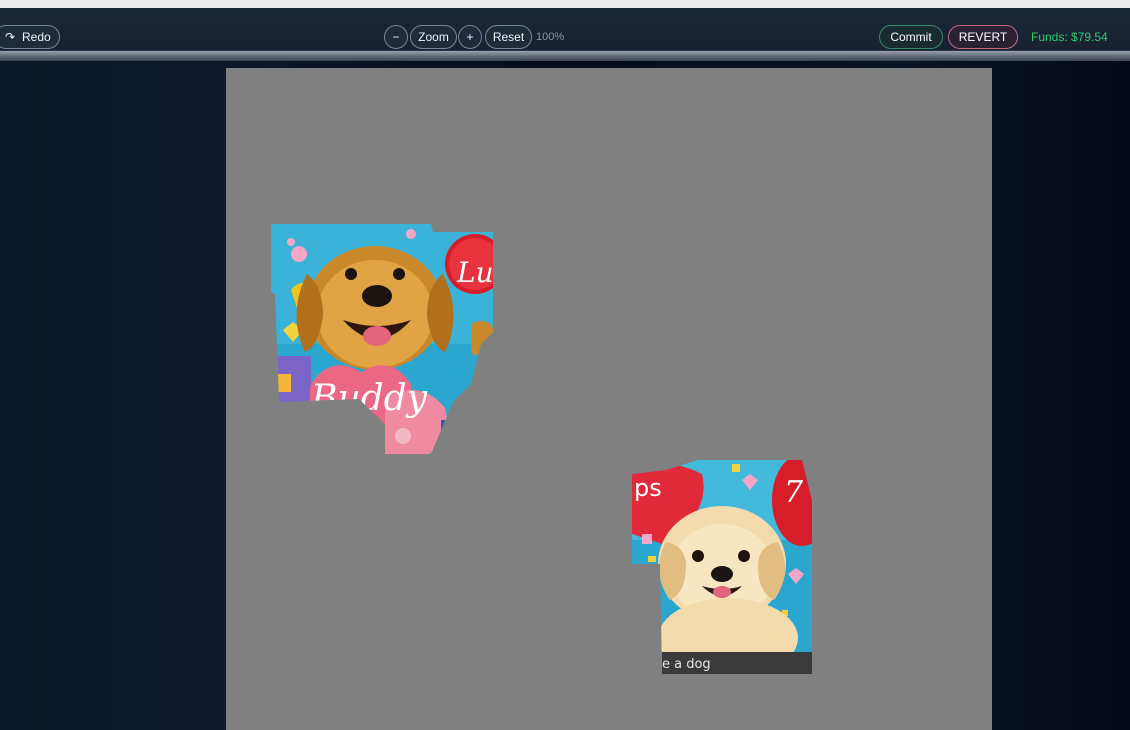  What do you see at coordinates (369, 398) in the screenshot?
I see `piece-text-buddy: Buddy` at bounding box center [369, 398].